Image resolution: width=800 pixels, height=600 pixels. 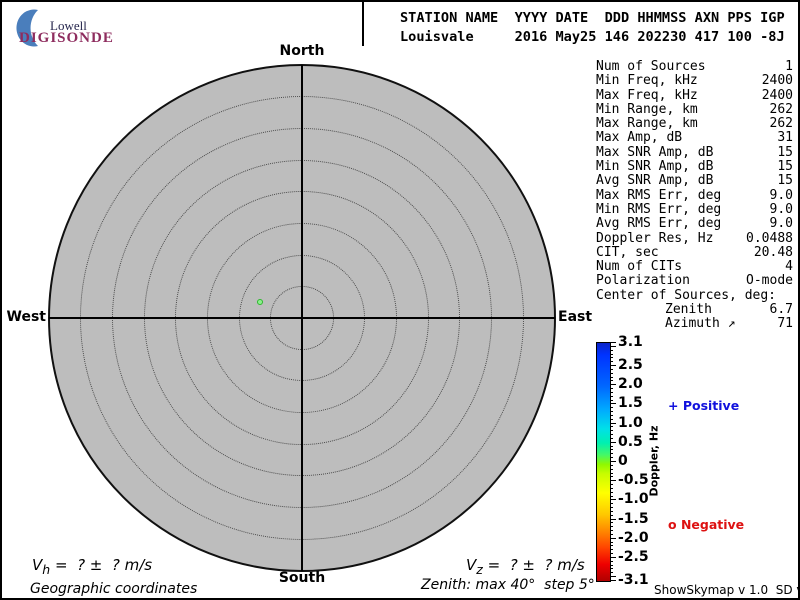 What do you see at coordinates (639, 267) in the screenshot?
I see `param-label: Num of CITs` at bounding box center [639, 267].